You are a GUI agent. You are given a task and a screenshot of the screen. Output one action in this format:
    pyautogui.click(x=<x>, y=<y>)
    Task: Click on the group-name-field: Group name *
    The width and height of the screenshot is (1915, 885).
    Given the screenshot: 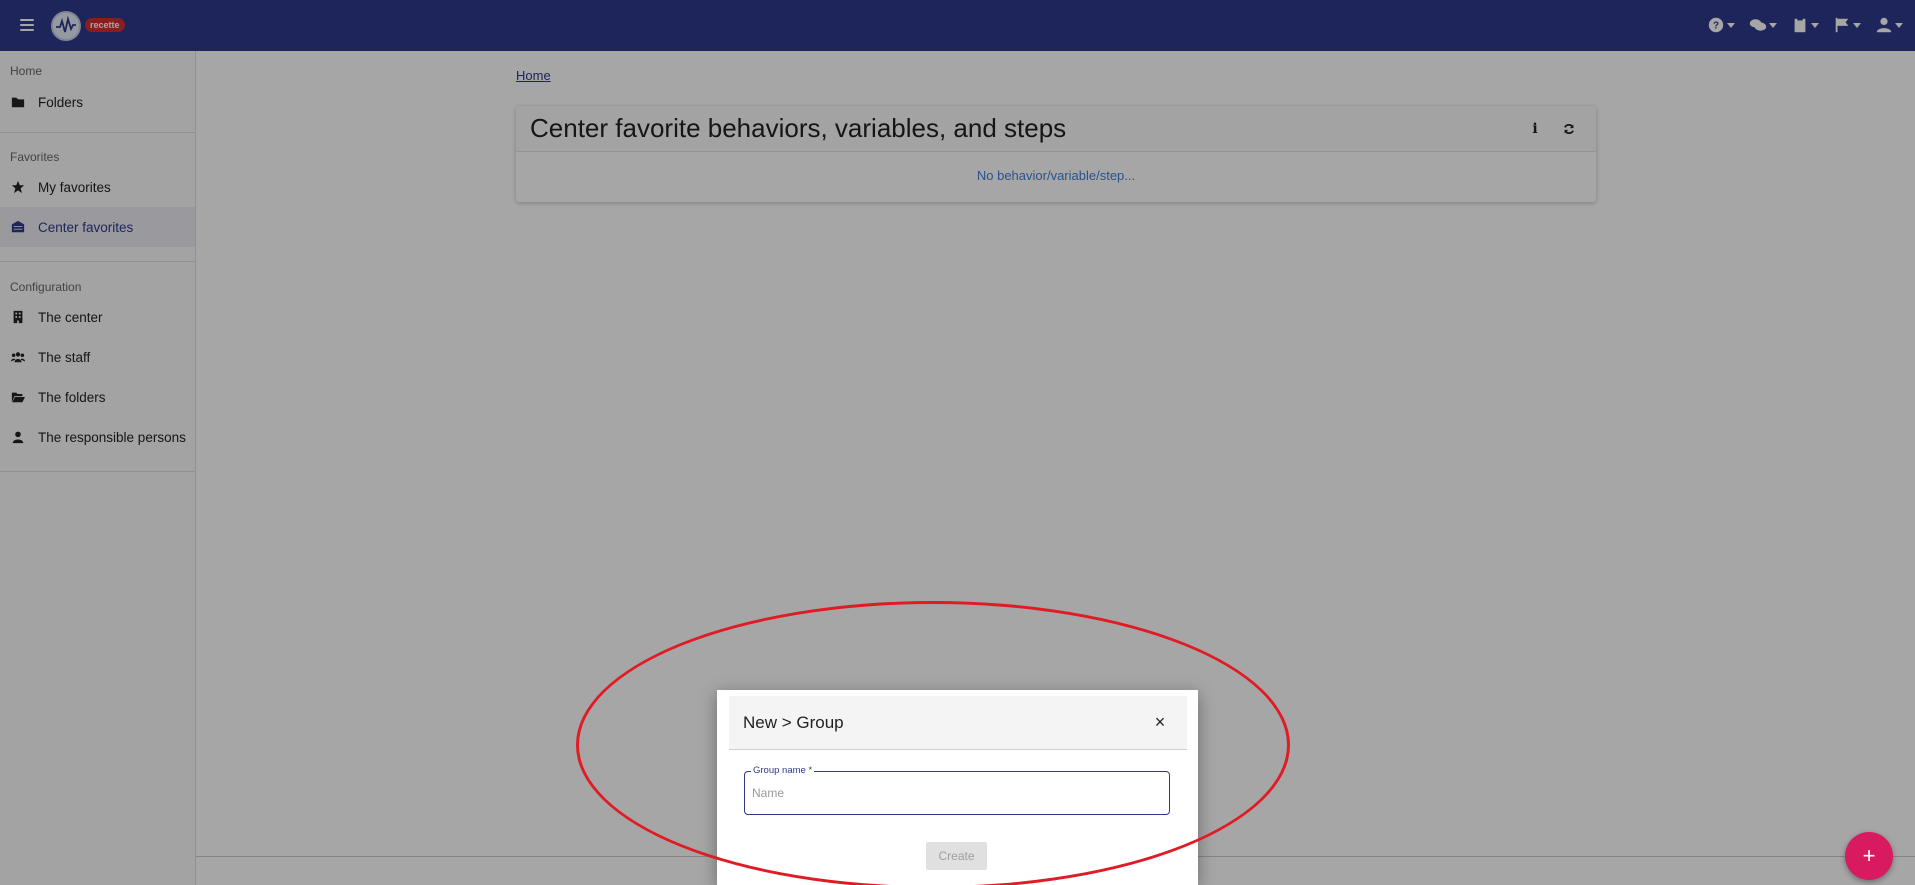 What is the action you would take?
    pyautogui.click(x=957, y=790)
    